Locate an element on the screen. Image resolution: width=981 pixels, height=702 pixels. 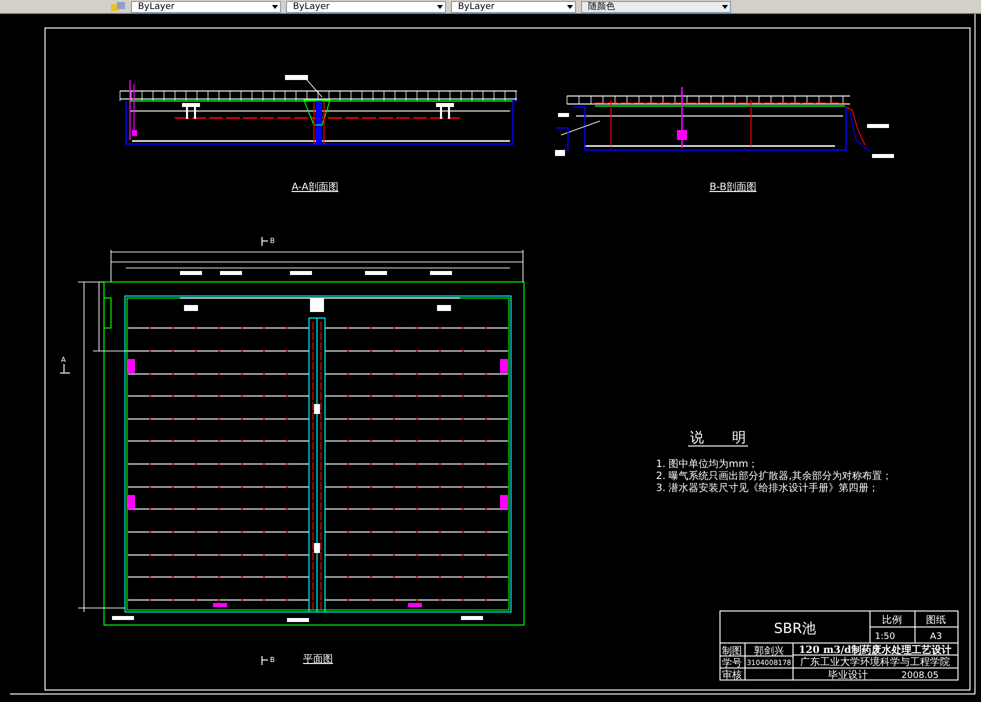
note-text: 1. 图中单位均为mm； is located at coordinates (707, 464).